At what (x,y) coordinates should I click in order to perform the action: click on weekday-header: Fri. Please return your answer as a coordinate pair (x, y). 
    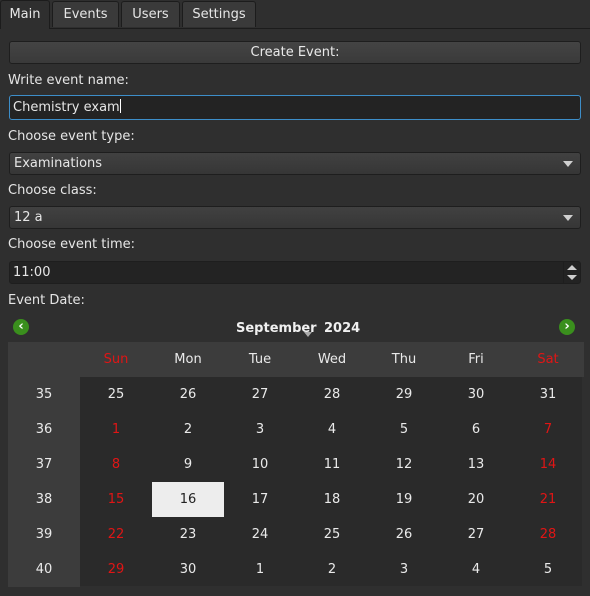
    Looking at the image, I should click on (476, 359).